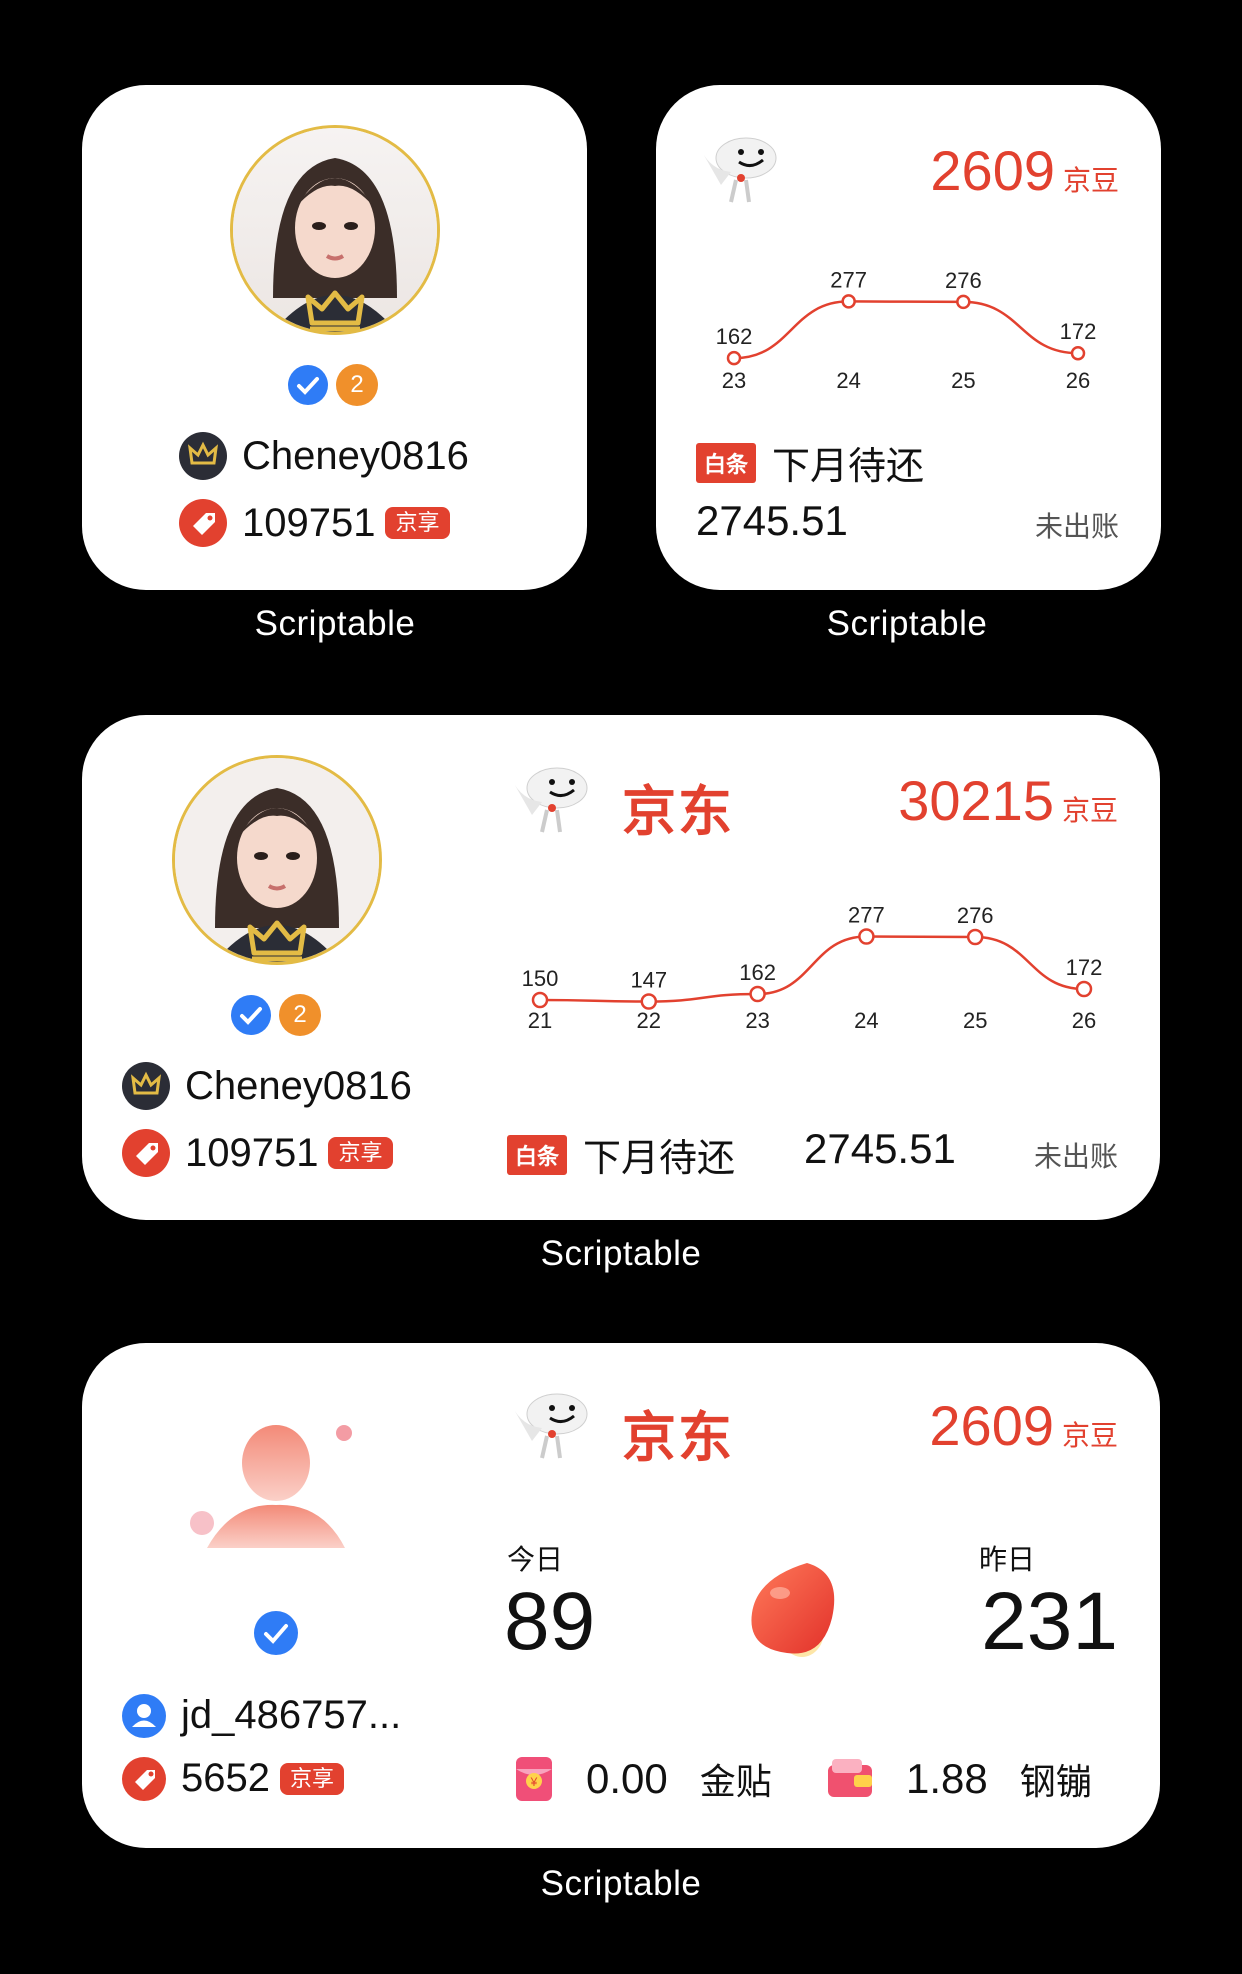 This screenshot has width=1242, height=1974. What do you see at coordinates (550, 1621) in the screenshot?
I see `today-value: 89` at bounding box center [550, 1621].